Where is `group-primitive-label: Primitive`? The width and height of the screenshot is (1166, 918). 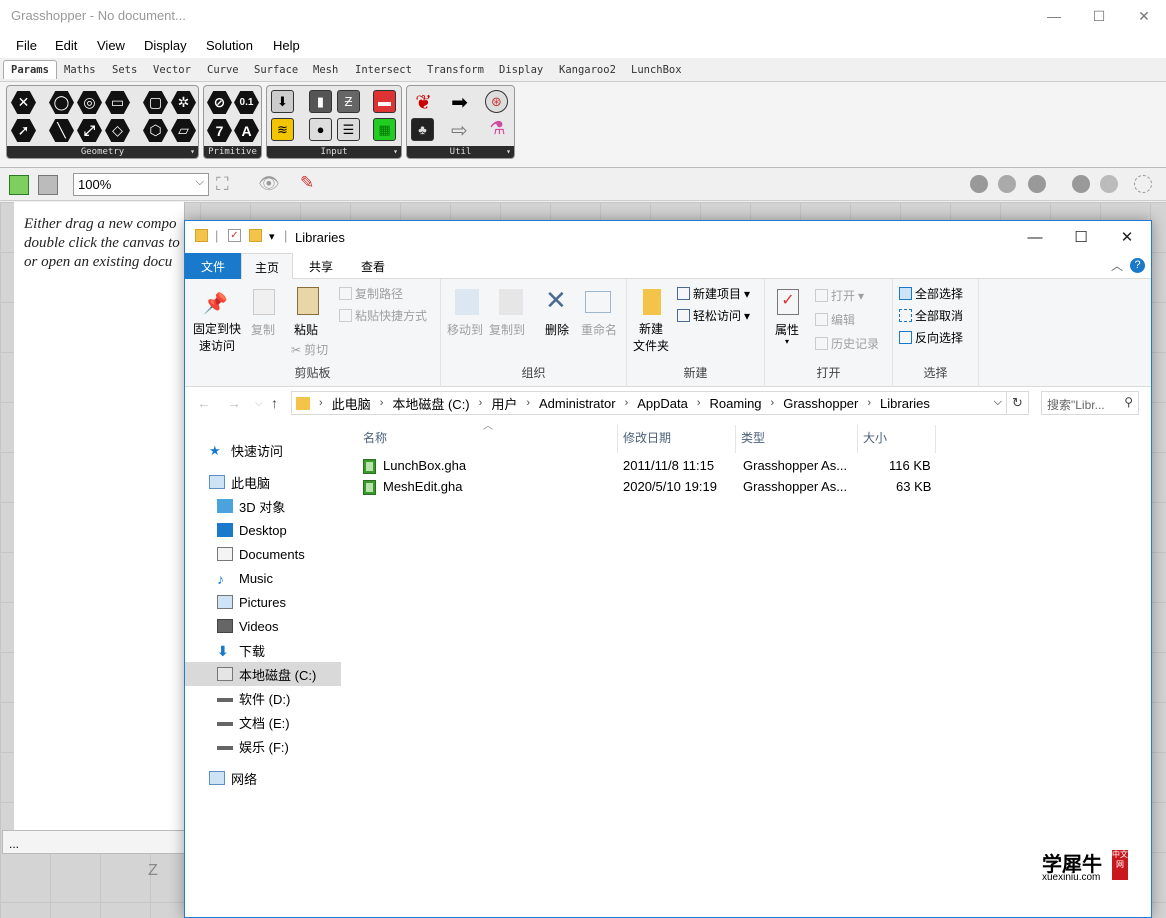
group-primitive-label: Primitive is located at coordinates (232, 152).